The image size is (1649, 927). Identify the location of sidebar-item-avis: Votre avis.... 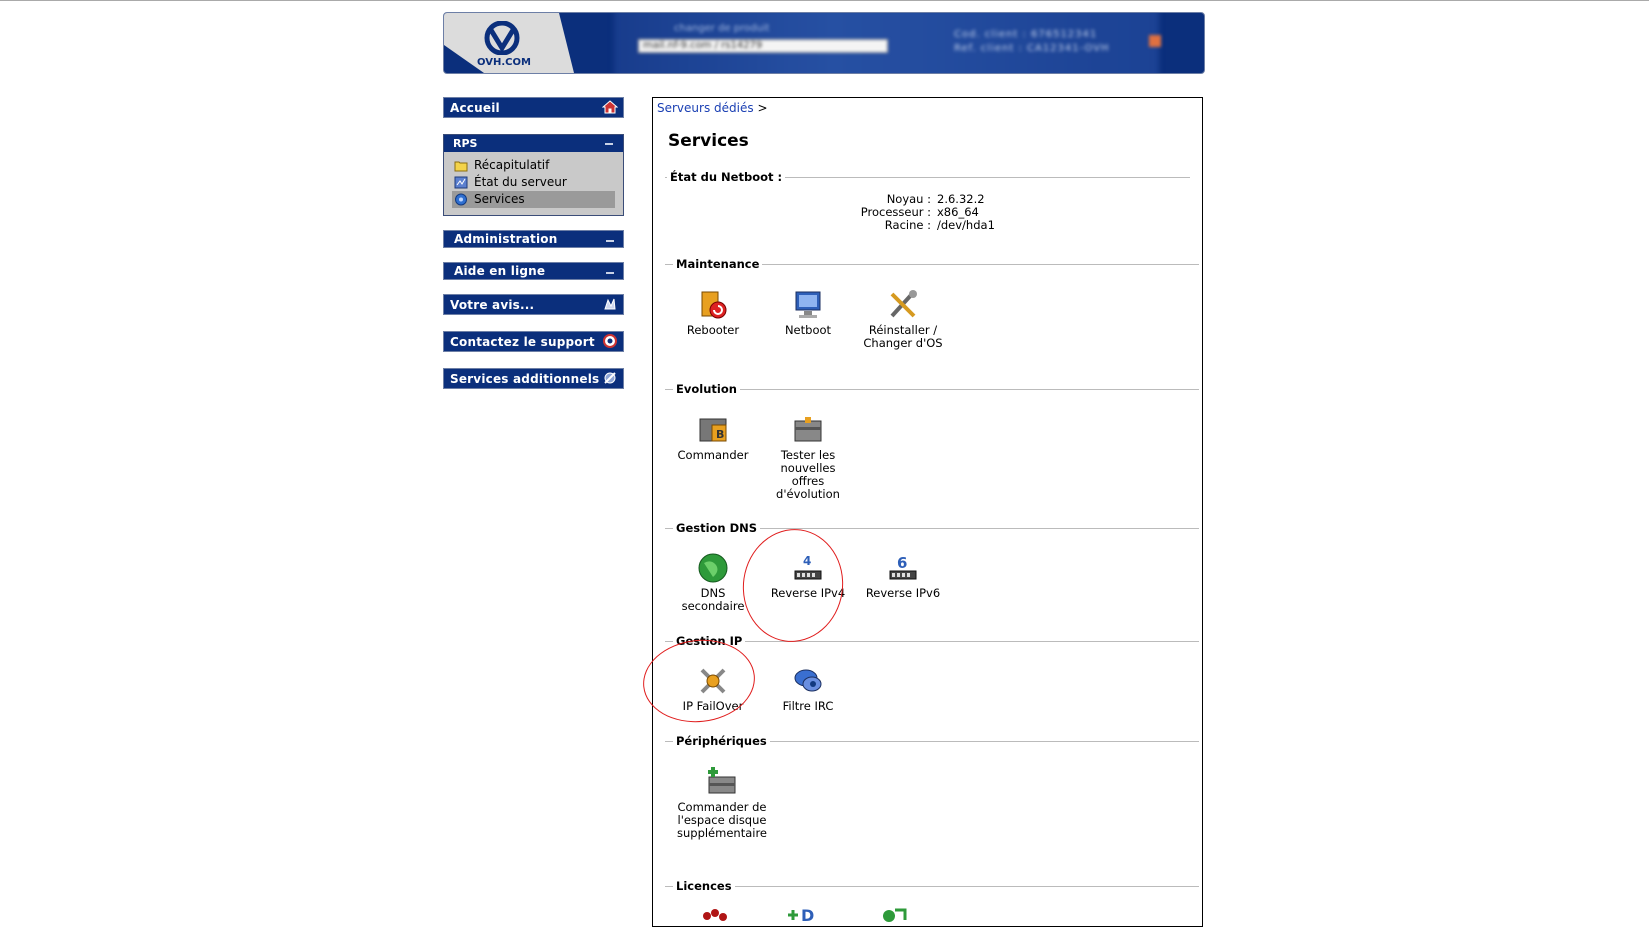
(533, 304).